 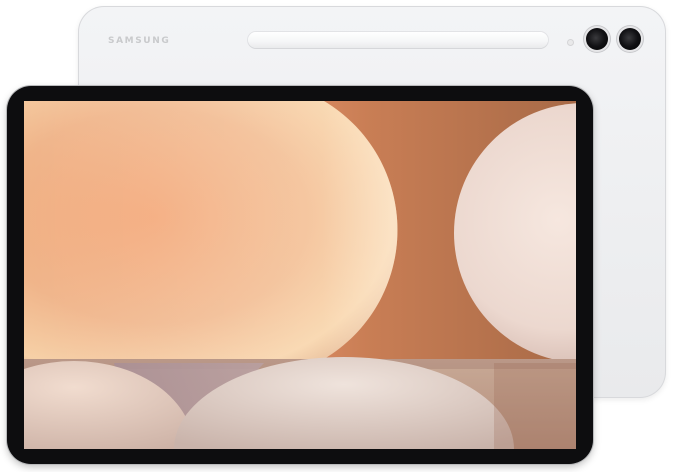 I want to click on rear-camera-lens-main, so click(x=597, y=39).